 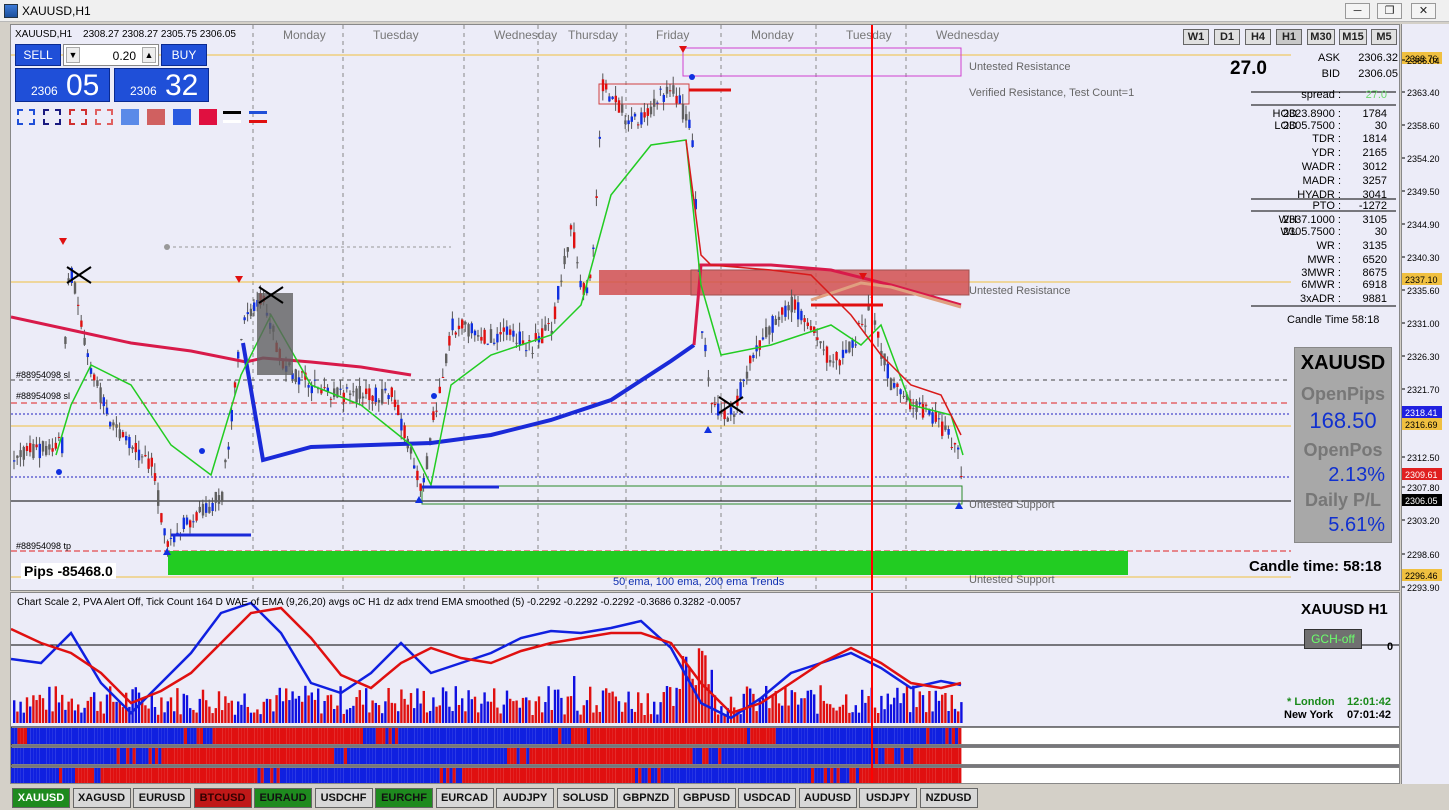 I want to click on symbol-tab-xauusd: XAUUSD, so click(x=41, y=798).